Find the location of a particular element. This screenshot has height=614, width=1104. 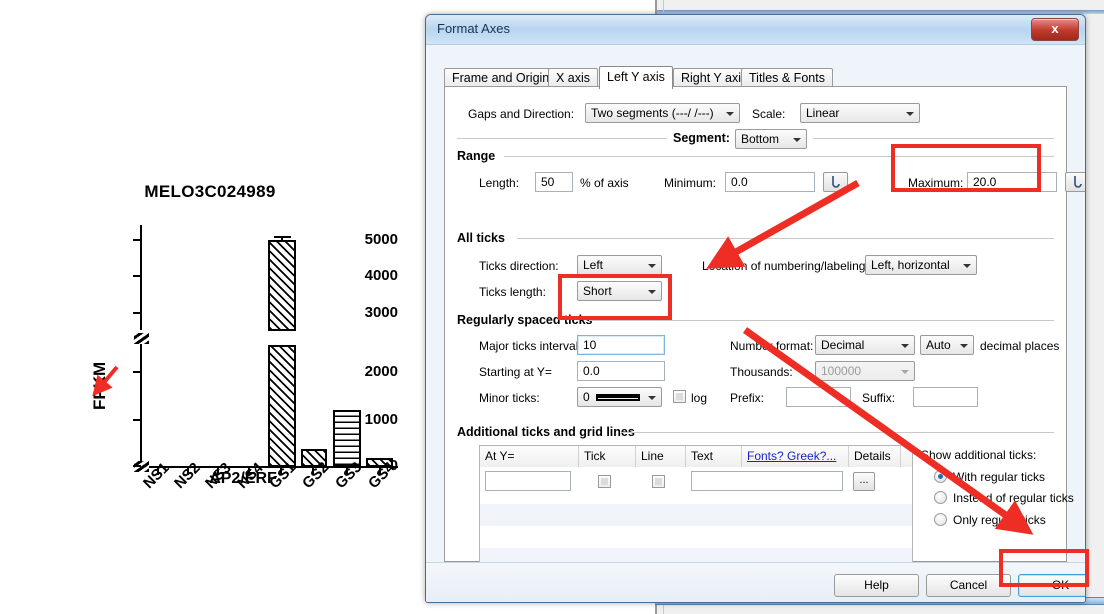

table-row is located at coordinates (696, 537).